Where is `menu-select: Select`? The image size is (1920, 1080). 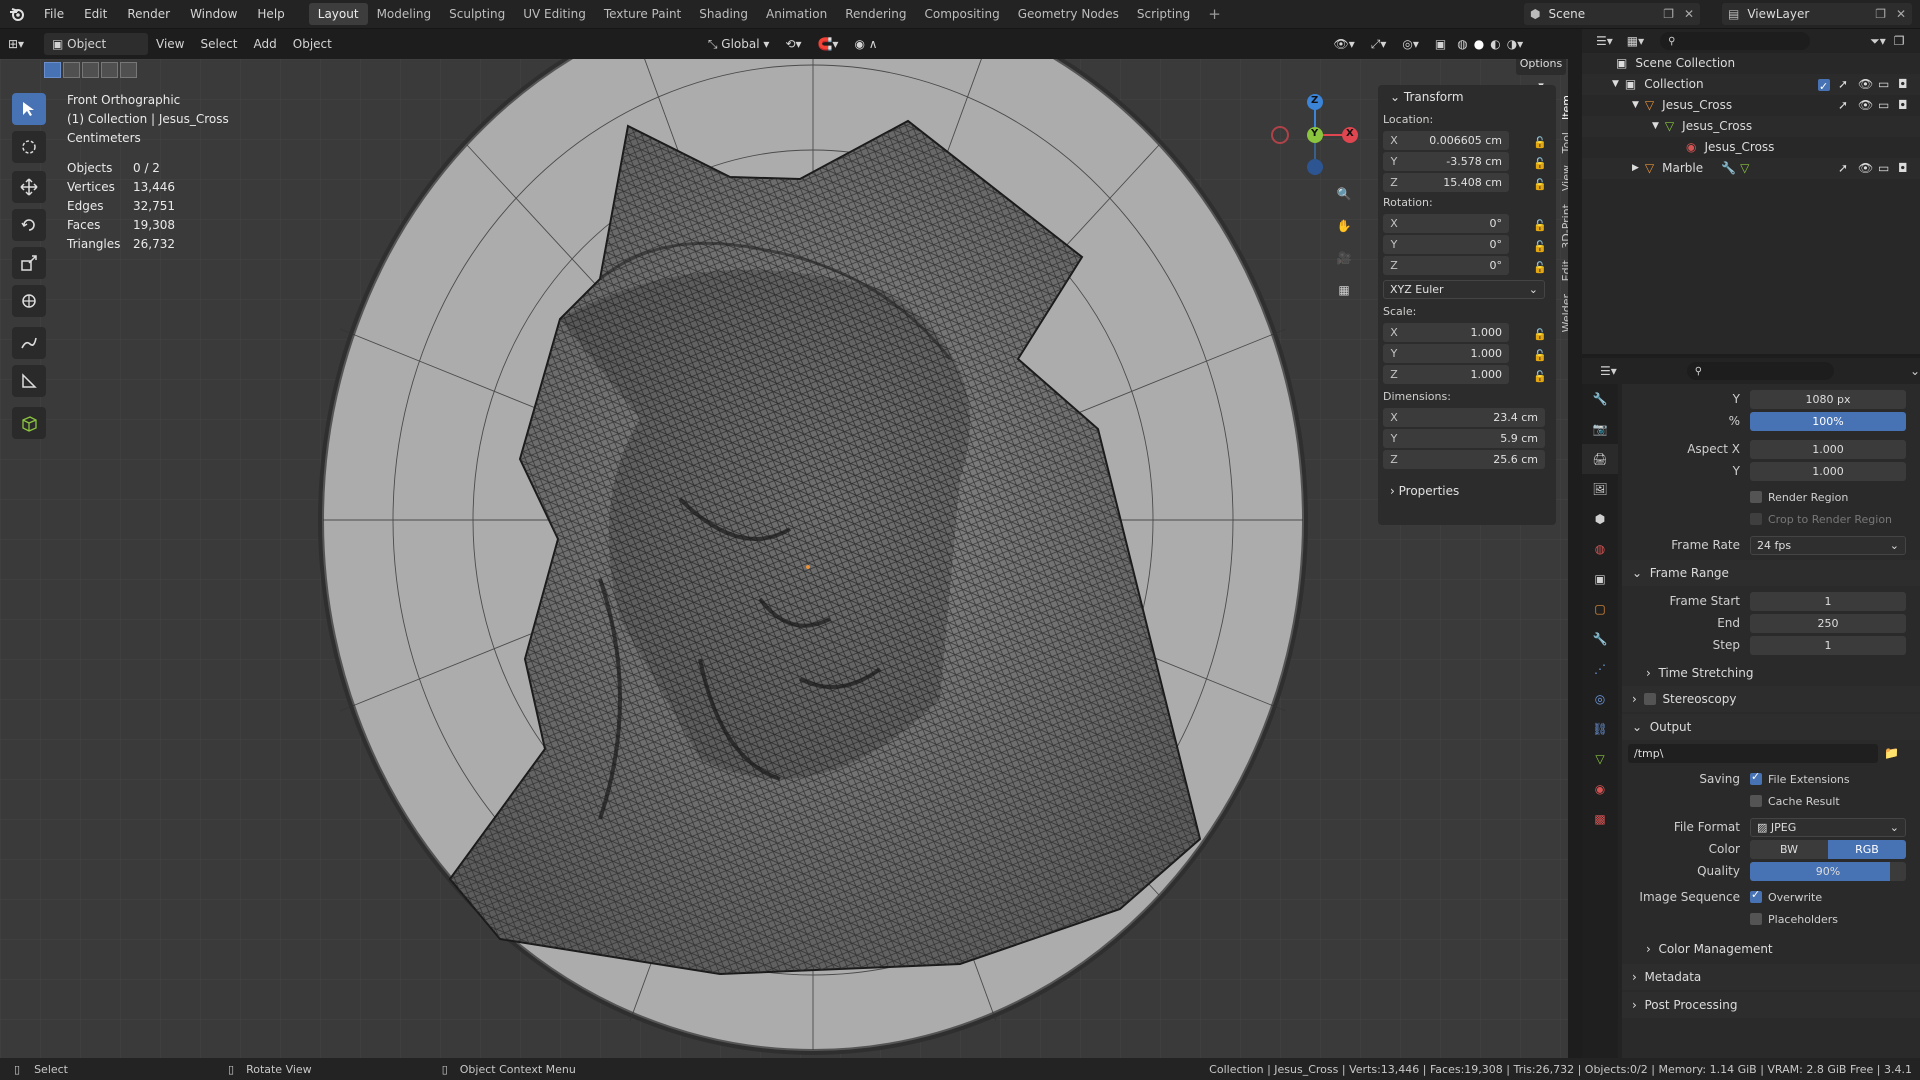
menu-select: Select is located at coordinates (218, 44).